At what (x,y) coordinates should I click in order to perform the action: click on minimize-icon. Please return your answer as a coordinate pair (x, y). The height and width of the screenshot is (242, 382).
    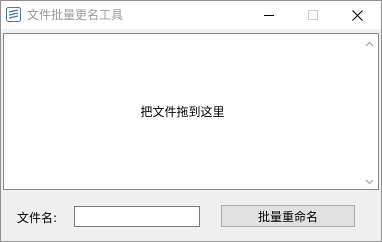
    Looking at the image, I should click on (269, 15).